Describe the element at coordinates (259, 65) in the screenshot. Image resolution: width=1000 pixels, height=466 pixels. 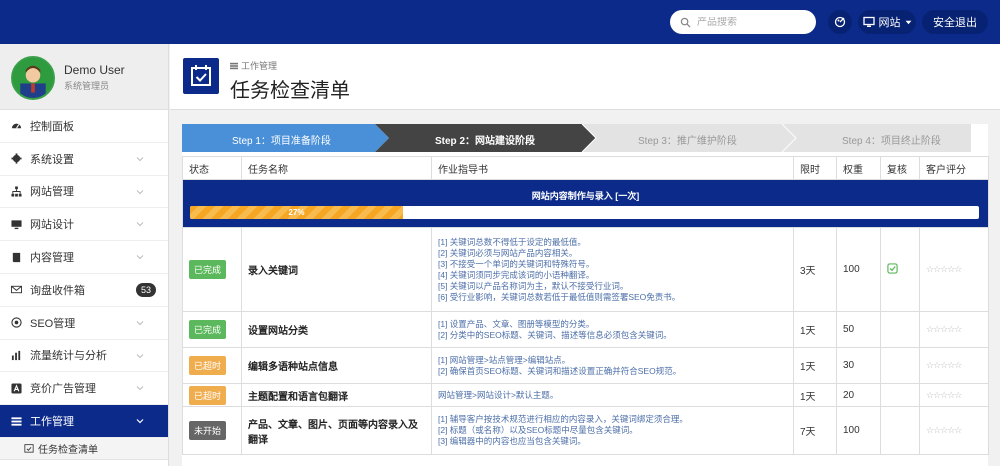
I see `breadcrumb-label: 工作管理` at that location.